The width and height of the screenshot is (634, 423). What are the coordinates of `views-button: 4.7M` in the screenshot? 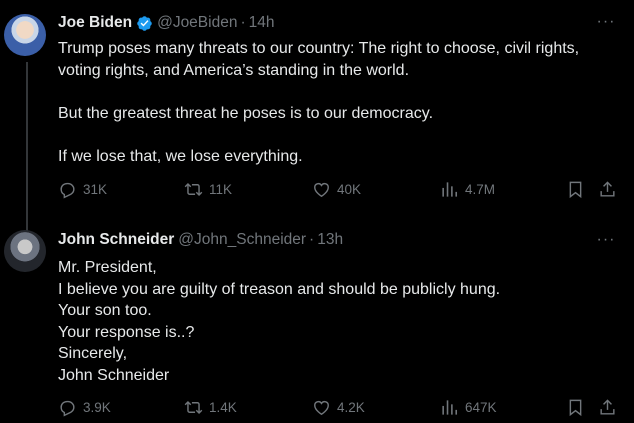 It's located at (467, 189).